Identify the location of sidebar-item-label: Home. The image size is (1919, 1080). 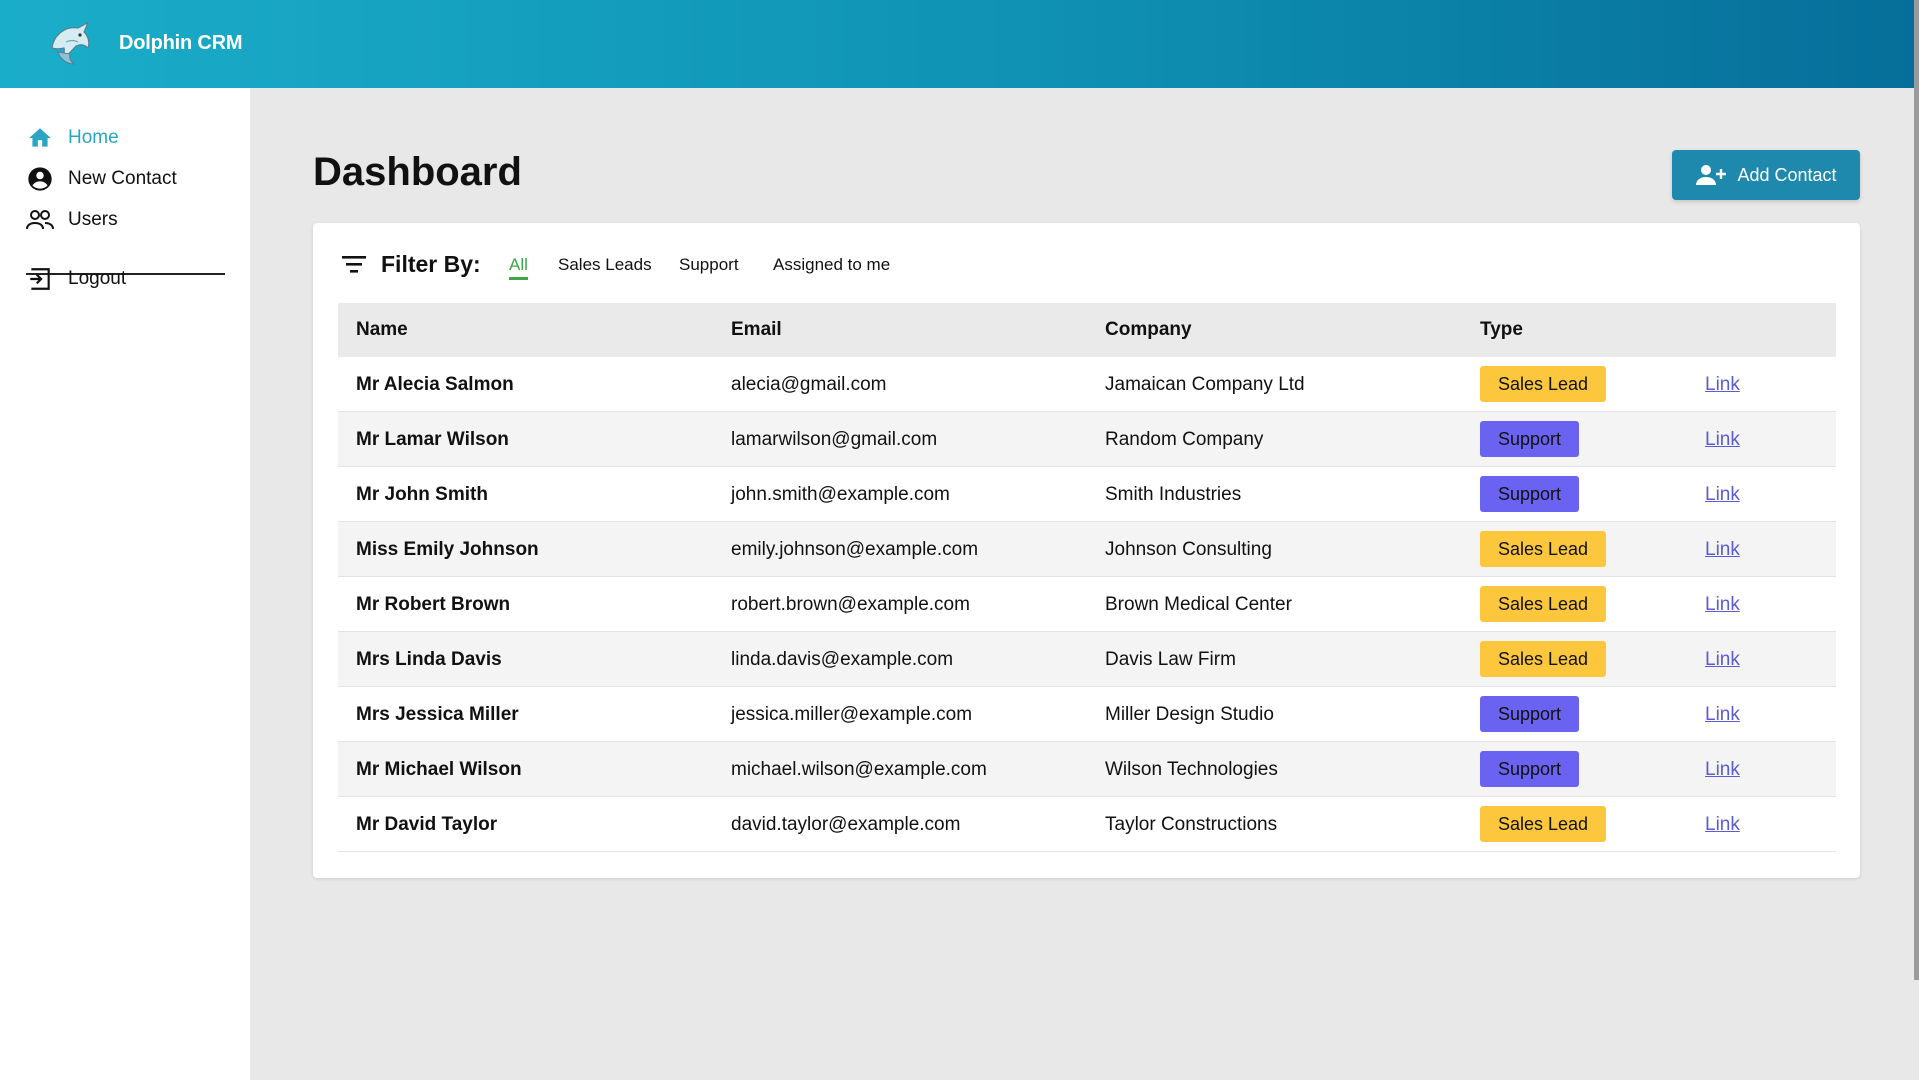
(93, 137).